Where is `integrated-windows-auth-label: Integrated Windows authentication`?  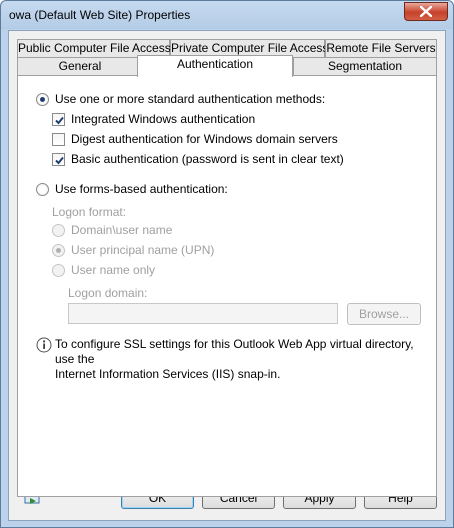 integrated-windows-auth-label: Integrated Windows authentication is located at coordinates (163, 119).